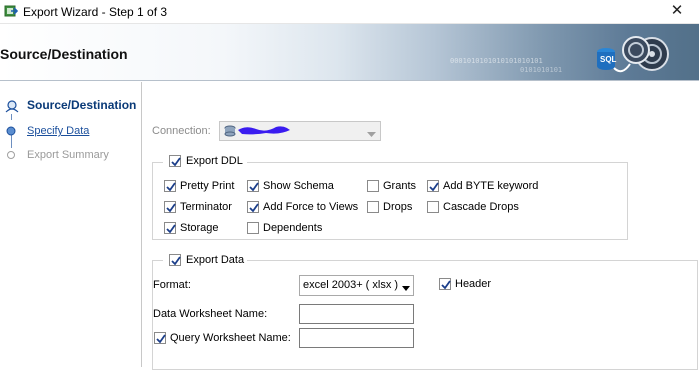  Describe the element at coordinates (207, 186) in the screenshot. I see `pretty-print-label: Pretty Print` at that location.